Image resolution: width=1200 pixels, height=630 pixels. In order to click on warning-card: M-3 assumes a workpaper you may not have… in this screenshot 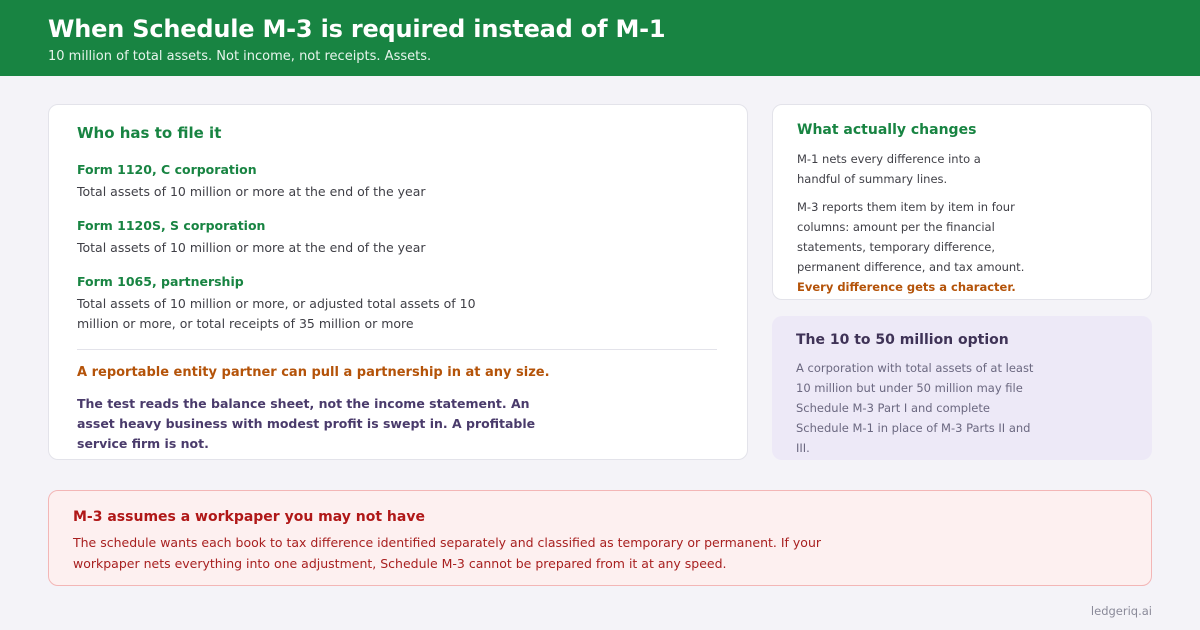, I will do `click(600, 538)`.